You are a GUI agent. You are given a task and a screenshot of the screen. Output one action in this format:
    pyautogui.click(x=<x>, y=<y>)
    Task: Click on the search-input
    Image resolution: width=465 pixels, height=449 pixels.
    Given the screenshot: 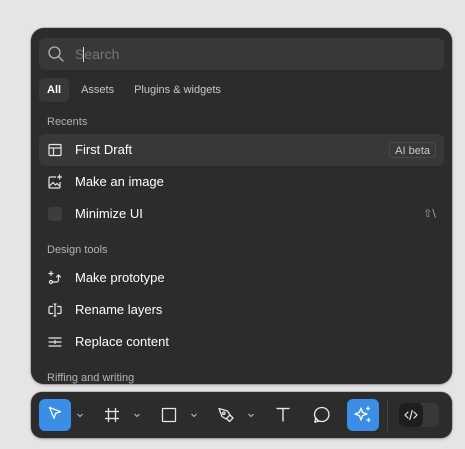 What is the action you would take?
    pyautogui.click(x=255, y=54)
    